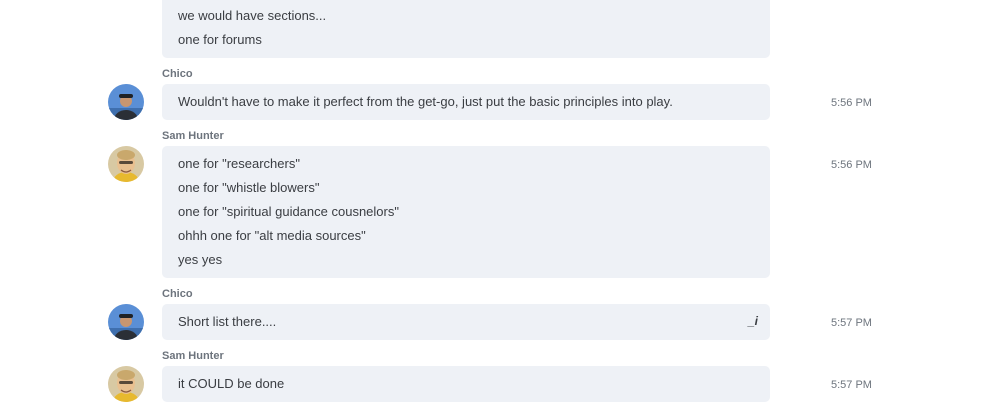 This screenshot has width=981, height=407. I want to click on message-line: one for forums, so click(220, 39).